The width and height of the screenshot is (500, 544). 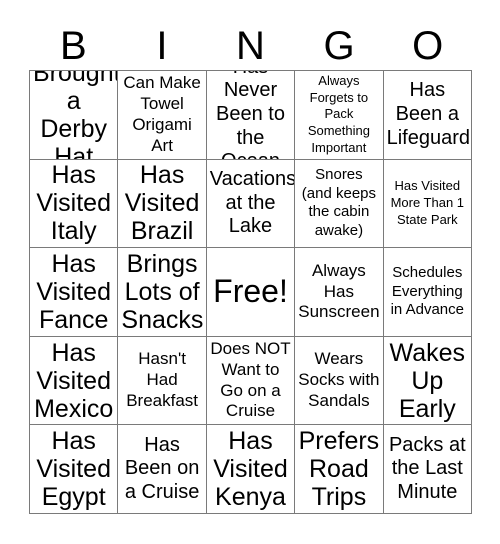 I want to click on bingo-cell-text: Free!, so click(x=250, y=291).